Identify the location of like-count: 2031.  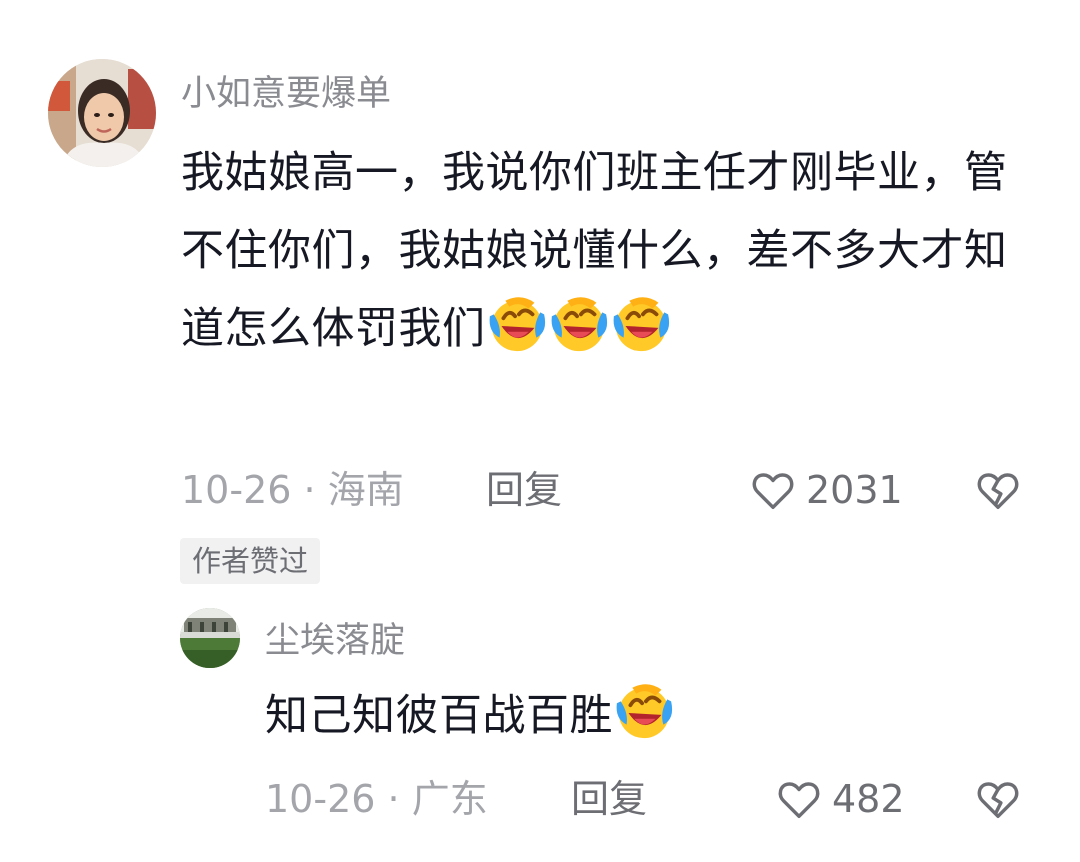
(854, 490).